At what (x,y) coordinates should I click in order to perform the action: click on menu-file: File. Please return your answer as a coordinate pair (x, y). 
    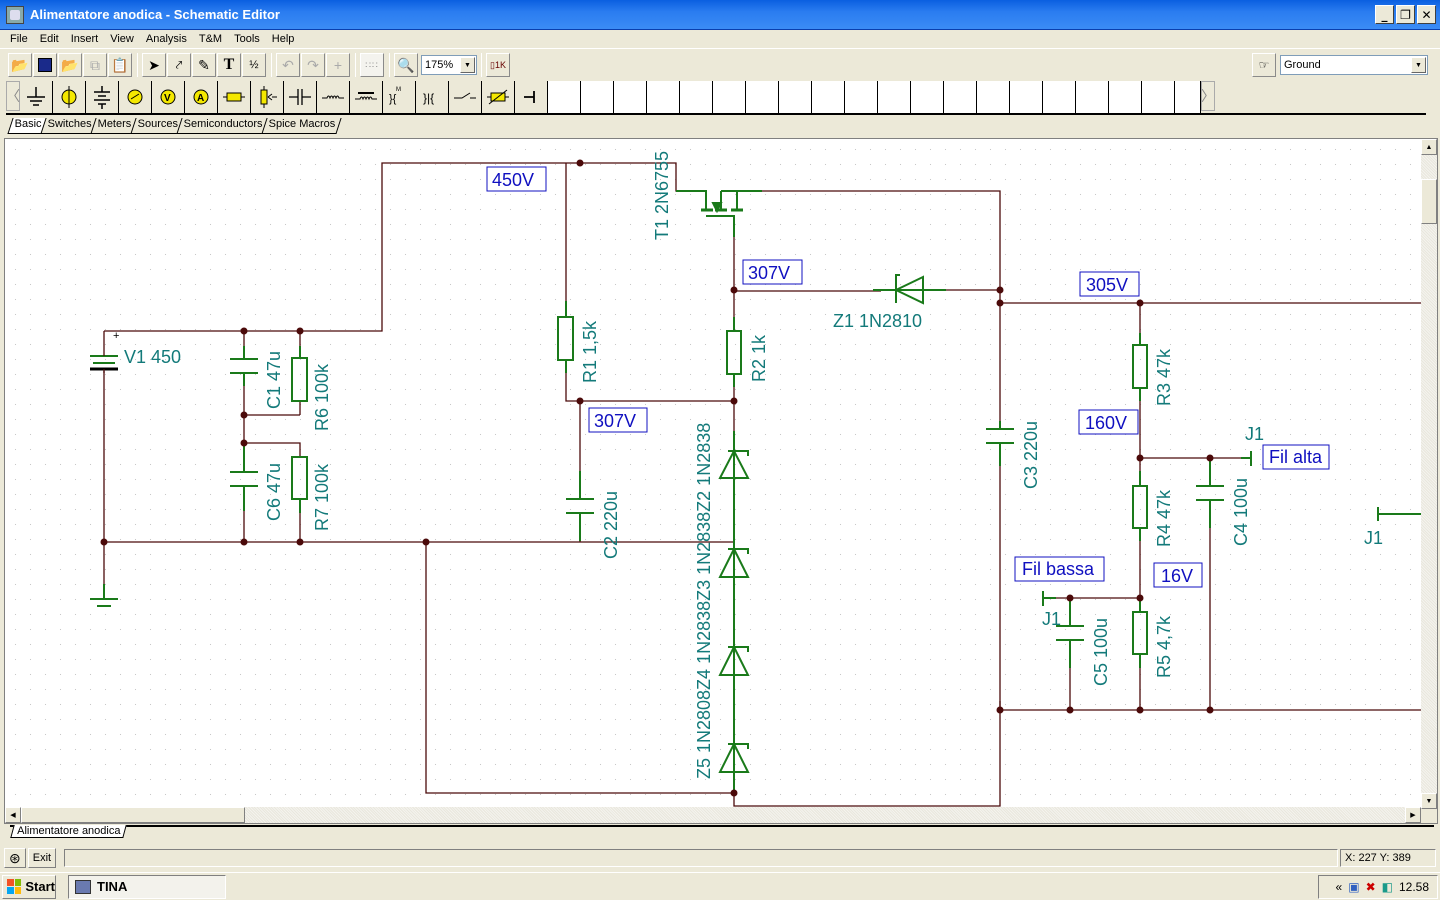
    Looking at the image, I should click on (19, 39).